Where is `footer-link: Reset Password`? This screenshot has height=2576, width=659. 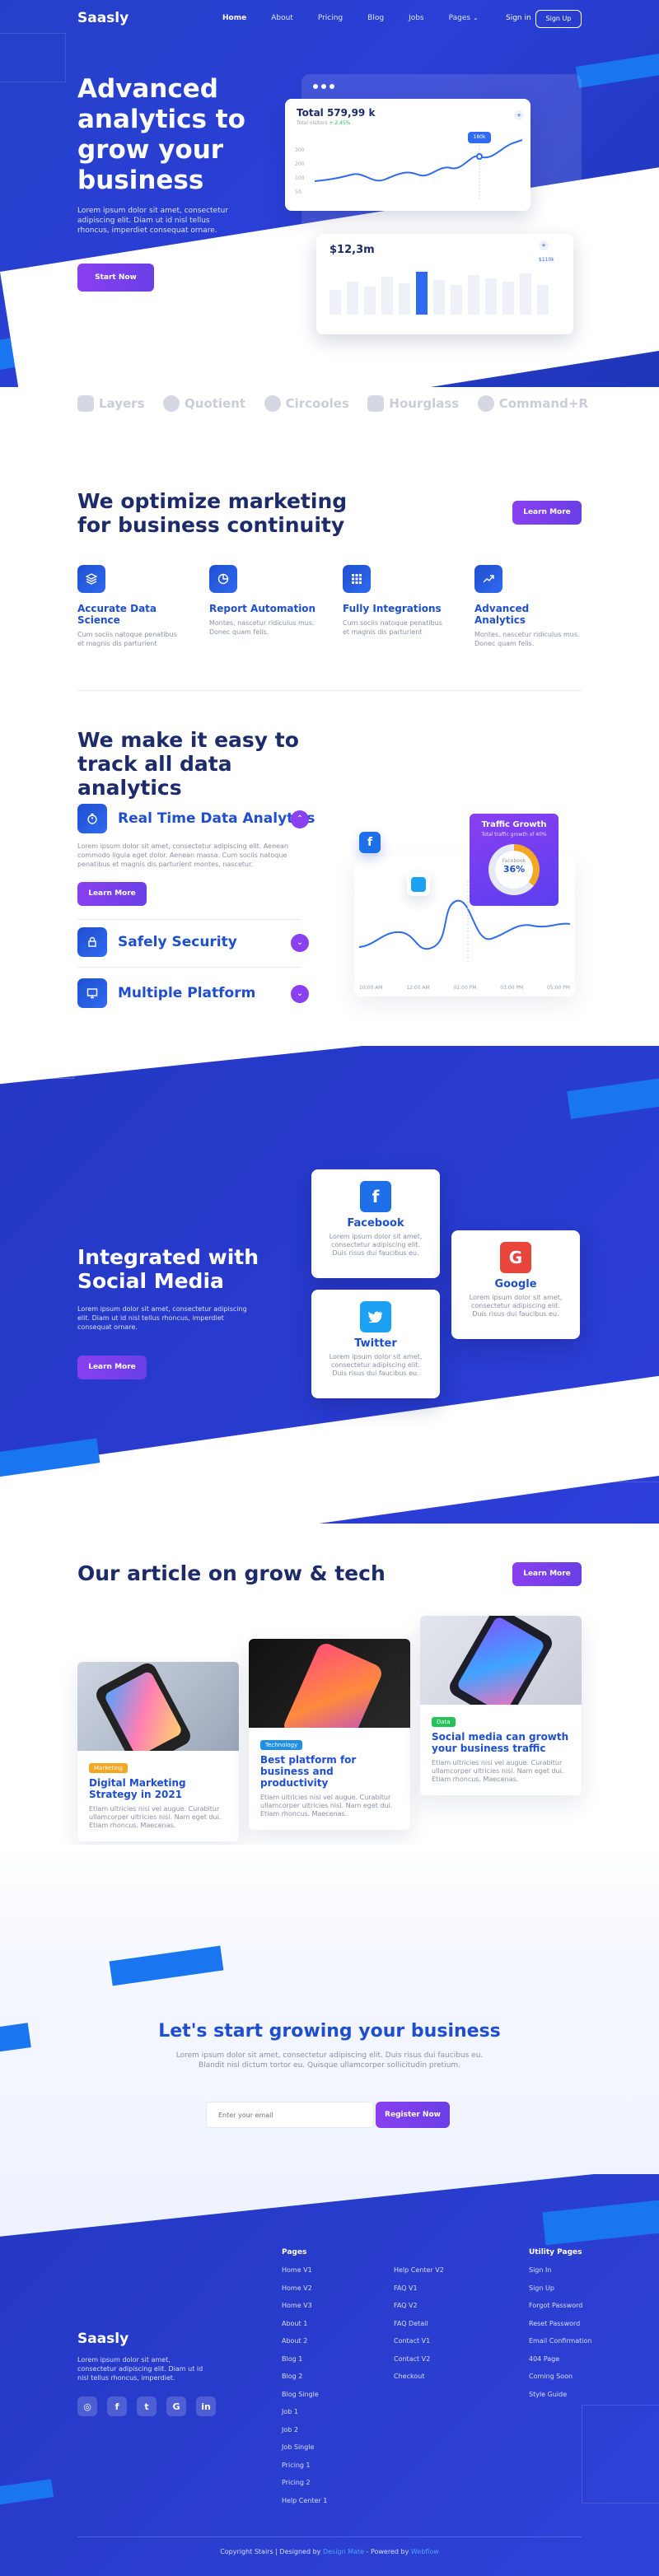 footer-link: Reset Password is located at coordinates (560, 2324).